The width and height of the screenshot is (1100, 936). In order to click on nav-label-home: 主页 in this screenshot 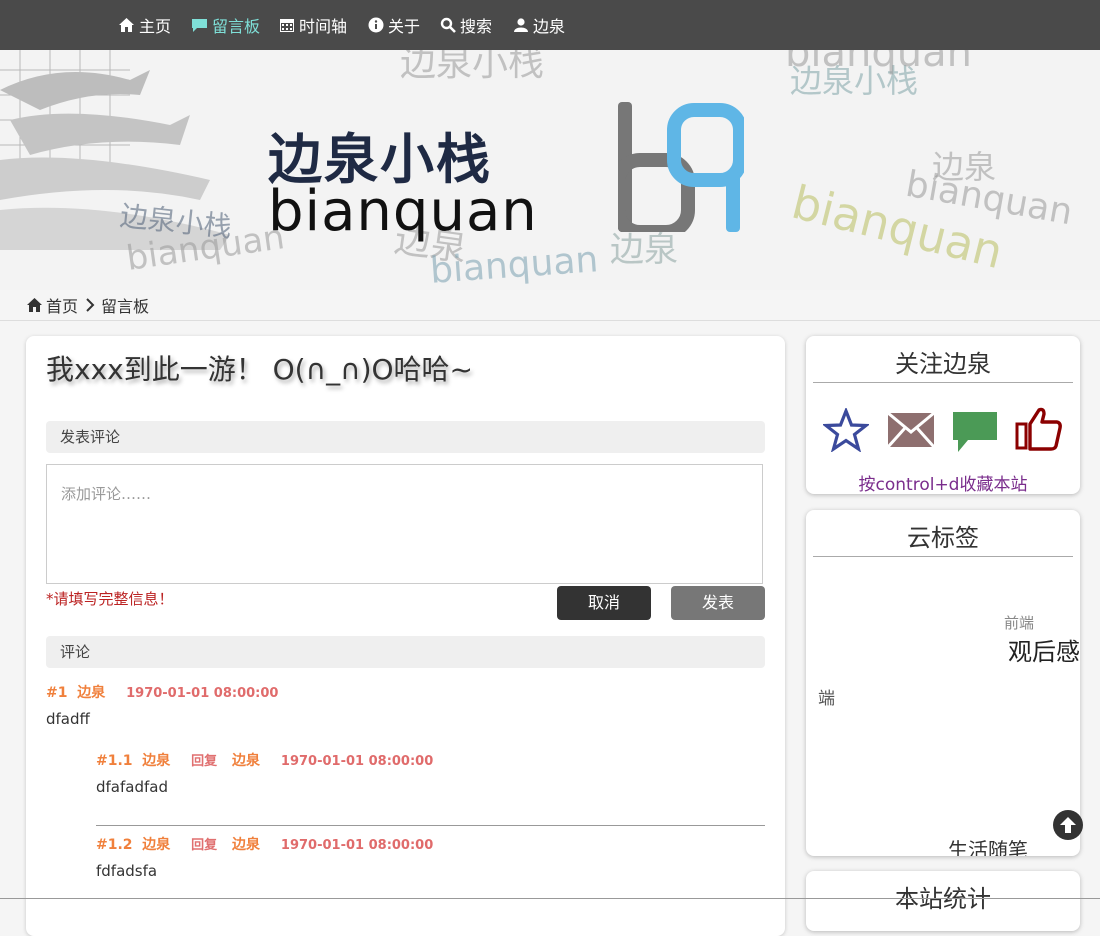, I will do `click(155, 26)`.